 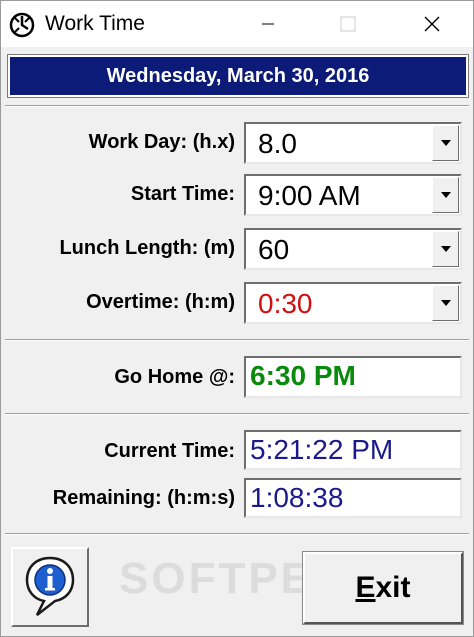 What do you see at coordinates (303, 375) in the screenshot?
I see `go-home-value: 6:30 PM` at bounding box center [303, 375].